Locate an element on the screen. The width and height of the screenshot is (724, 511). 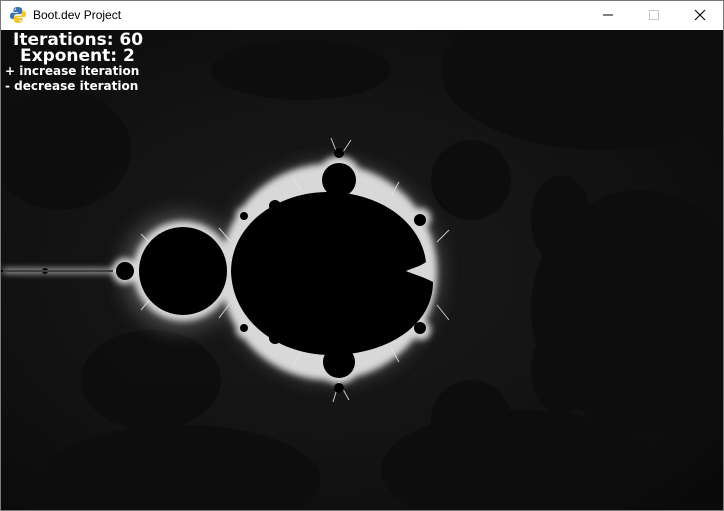
close-icon is located at coordinates (700, 15).